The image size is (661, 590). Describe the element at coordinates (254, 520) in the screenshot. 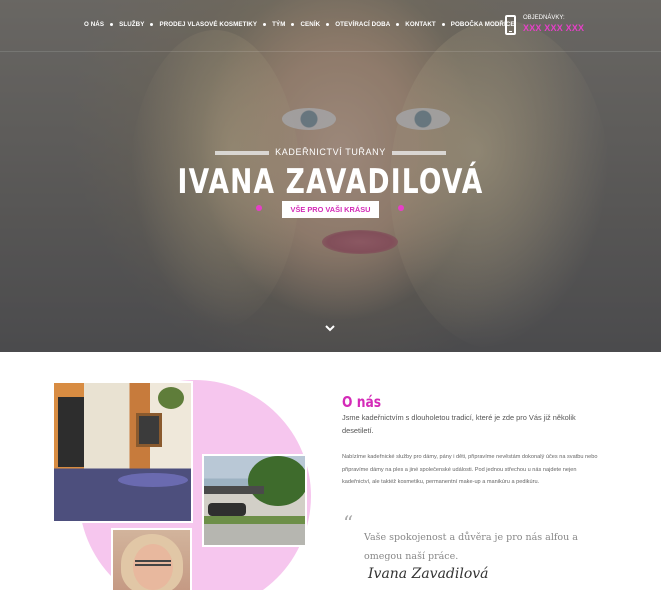

I see `building-grass` at that location.